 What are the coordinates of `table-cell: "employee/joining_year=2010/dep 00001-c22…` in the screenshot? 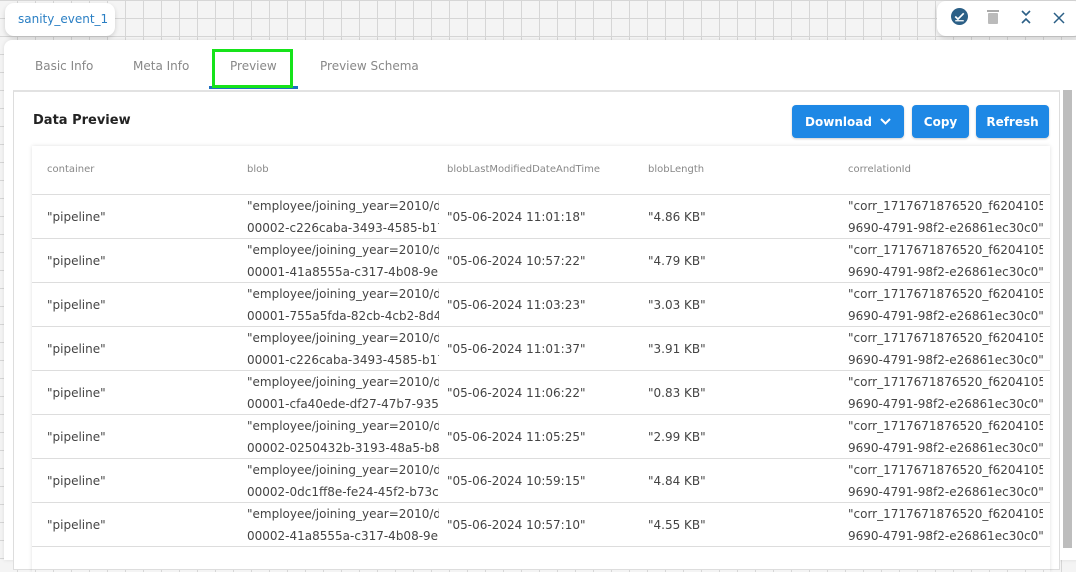 It's located at (343, 348).